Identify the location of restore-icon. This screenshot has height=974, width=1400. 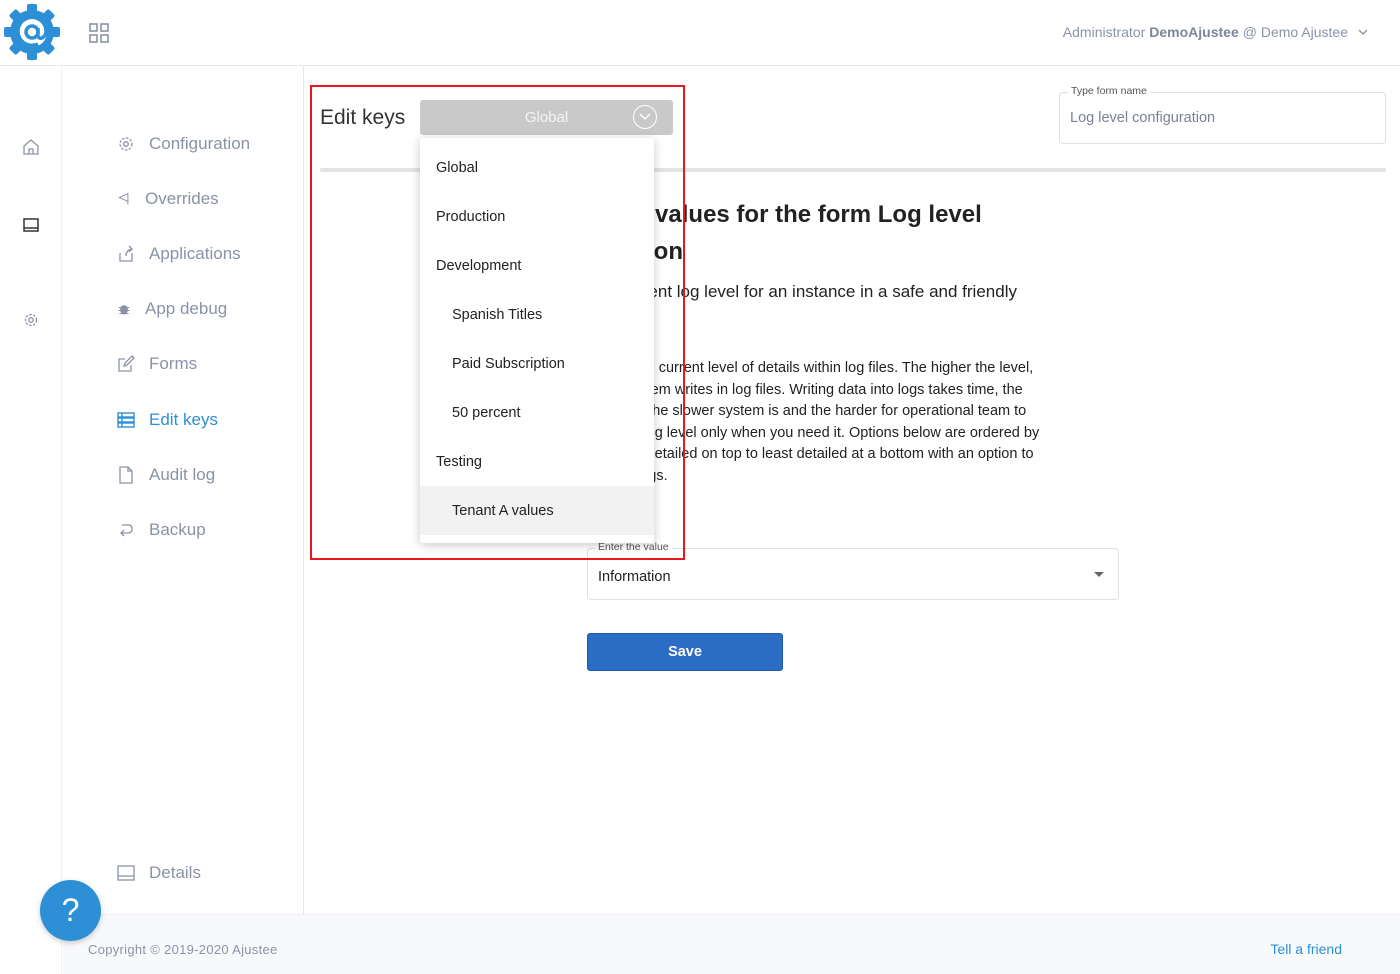
(126, 530).